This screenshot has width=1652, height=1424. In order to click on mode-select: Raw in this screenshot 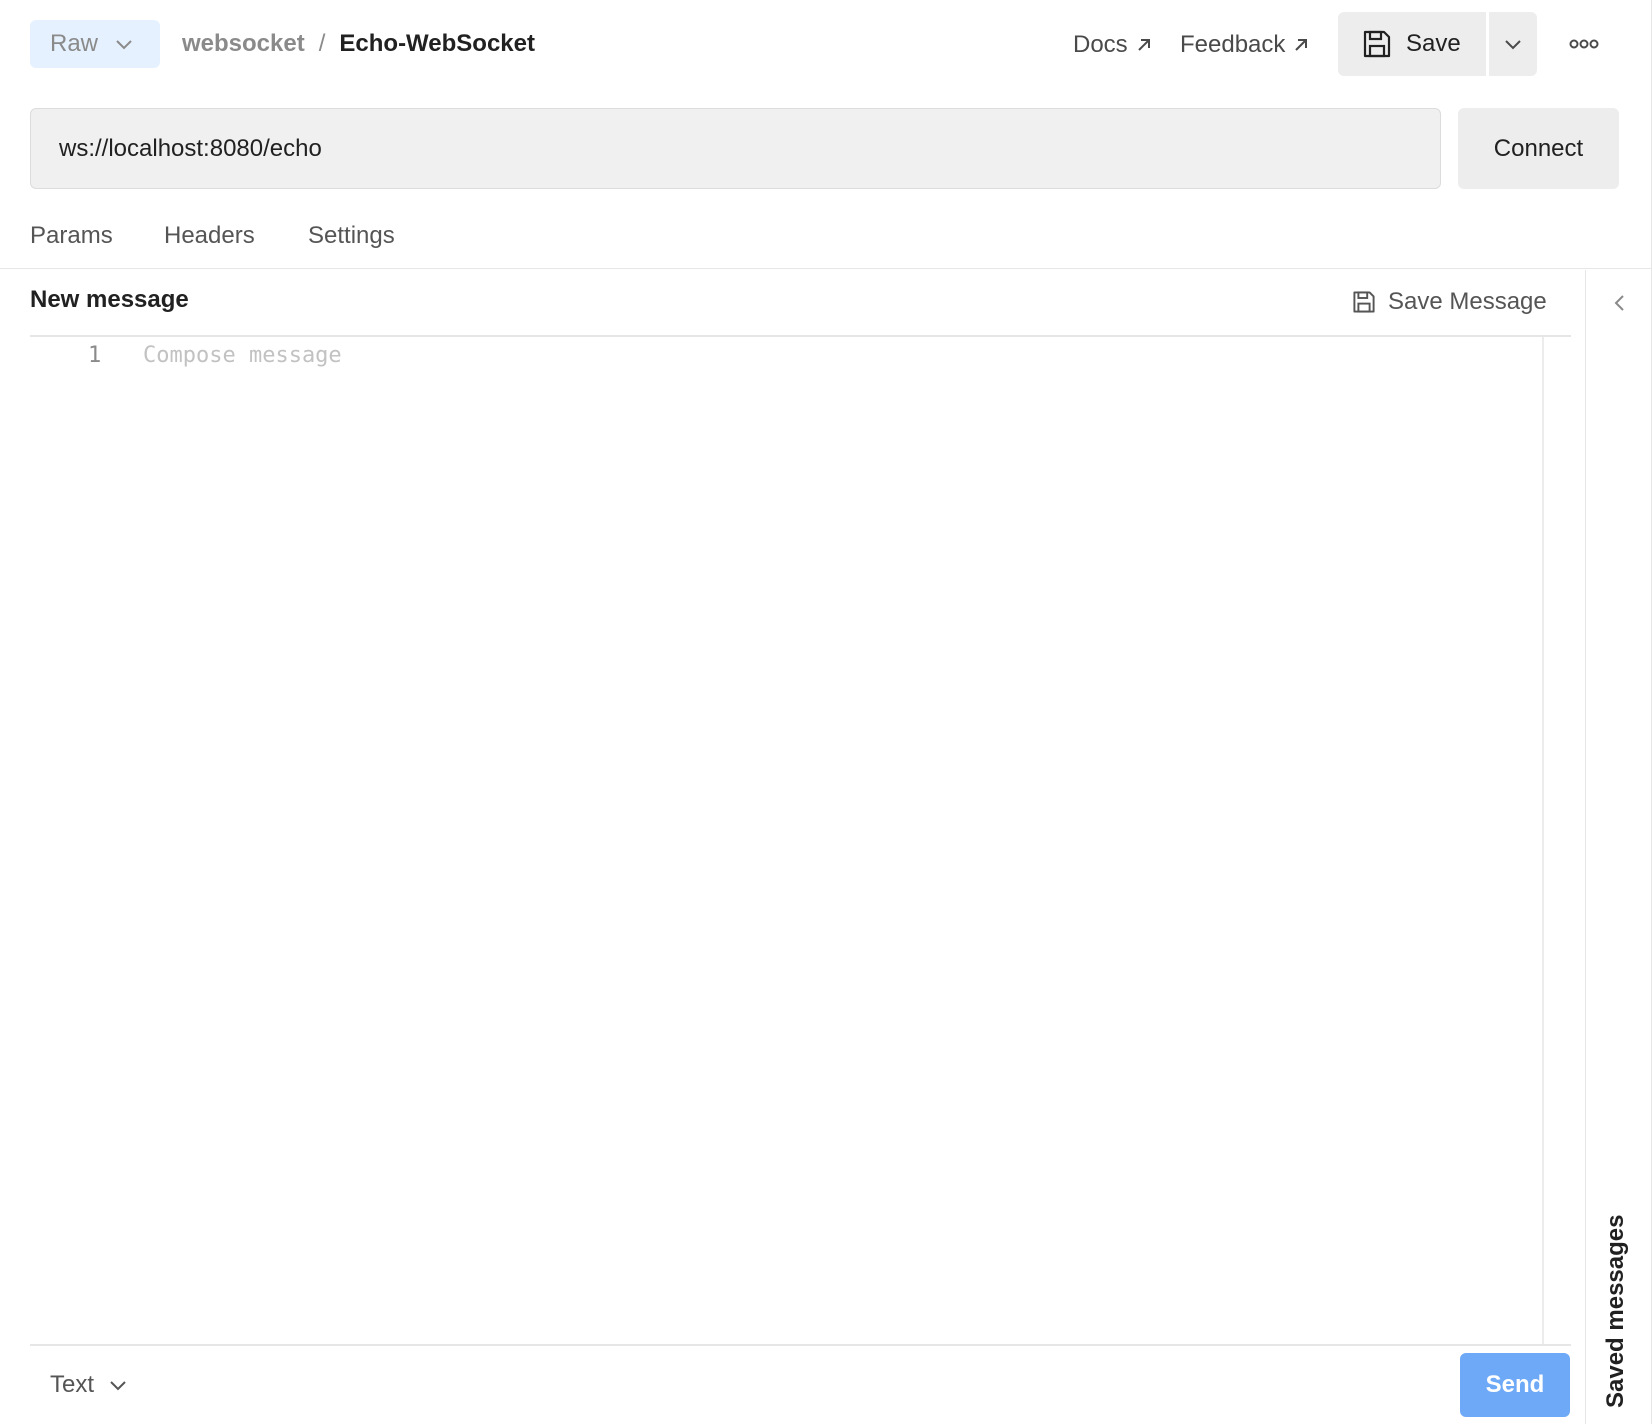, I will do `click(95, 44)`.